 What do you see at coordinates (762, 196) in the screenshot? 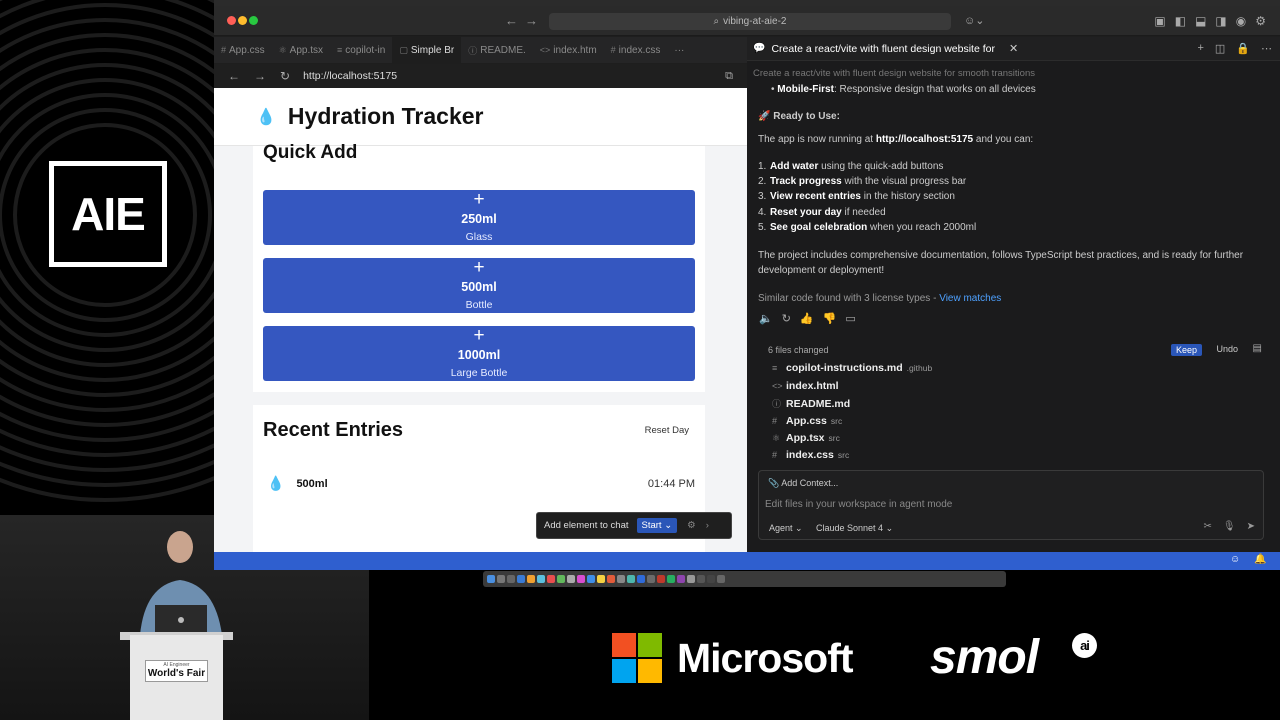
I see `step-number: 3.` at bounding box center [762, 196].